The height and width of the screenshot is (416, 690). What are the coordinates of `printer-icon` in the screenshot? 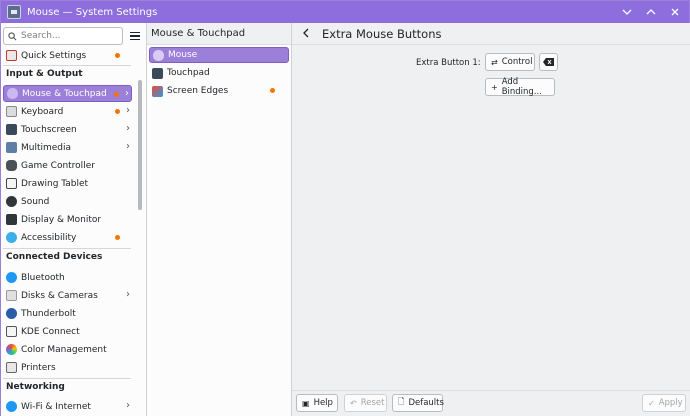 It's located at (11, 367).